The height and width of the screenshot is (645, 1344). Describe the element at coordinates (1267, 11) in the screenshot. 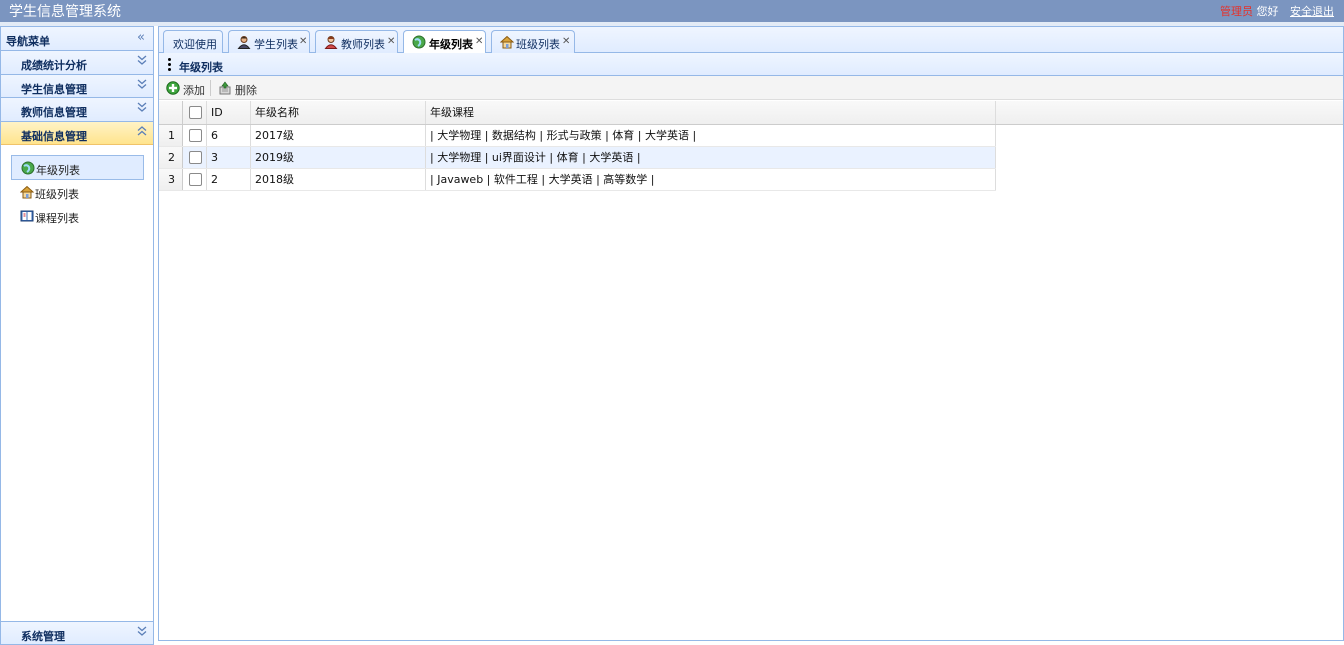

I see `greeting: 您好` at that location.